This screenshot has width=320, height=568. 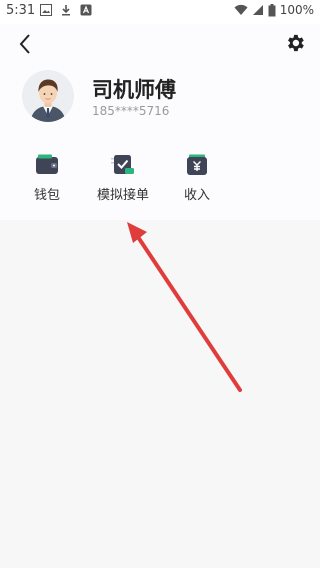 I want to click on battery-icon, so click(x=272, y=9).